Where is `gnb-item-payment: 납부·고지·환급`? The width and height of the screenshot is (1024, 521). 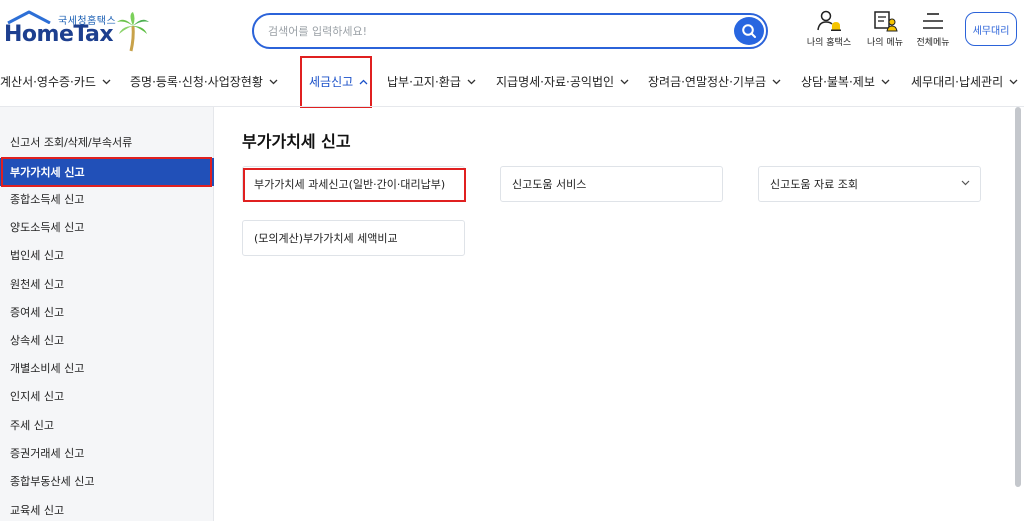
gnb-item-payment: 납부·고지·환급 is located at coordinates (431, 81).